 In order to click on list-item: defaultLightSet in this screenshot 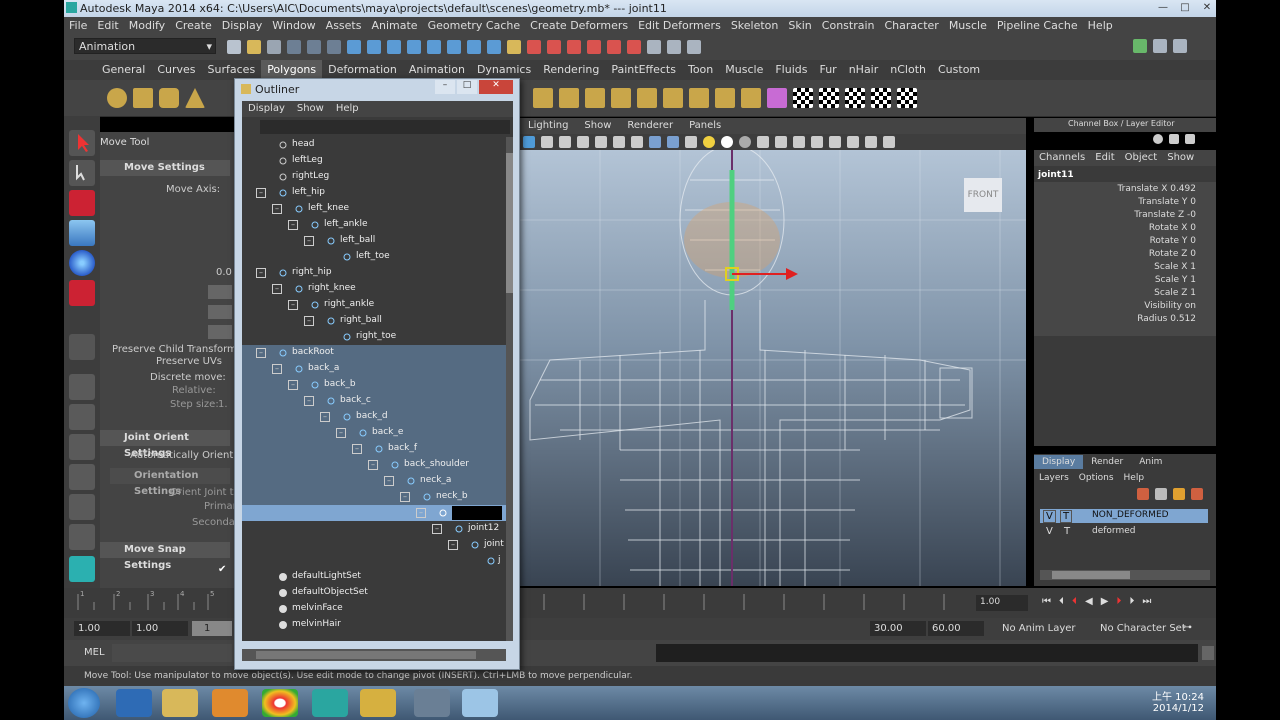, I will do `click(374, 577)`.